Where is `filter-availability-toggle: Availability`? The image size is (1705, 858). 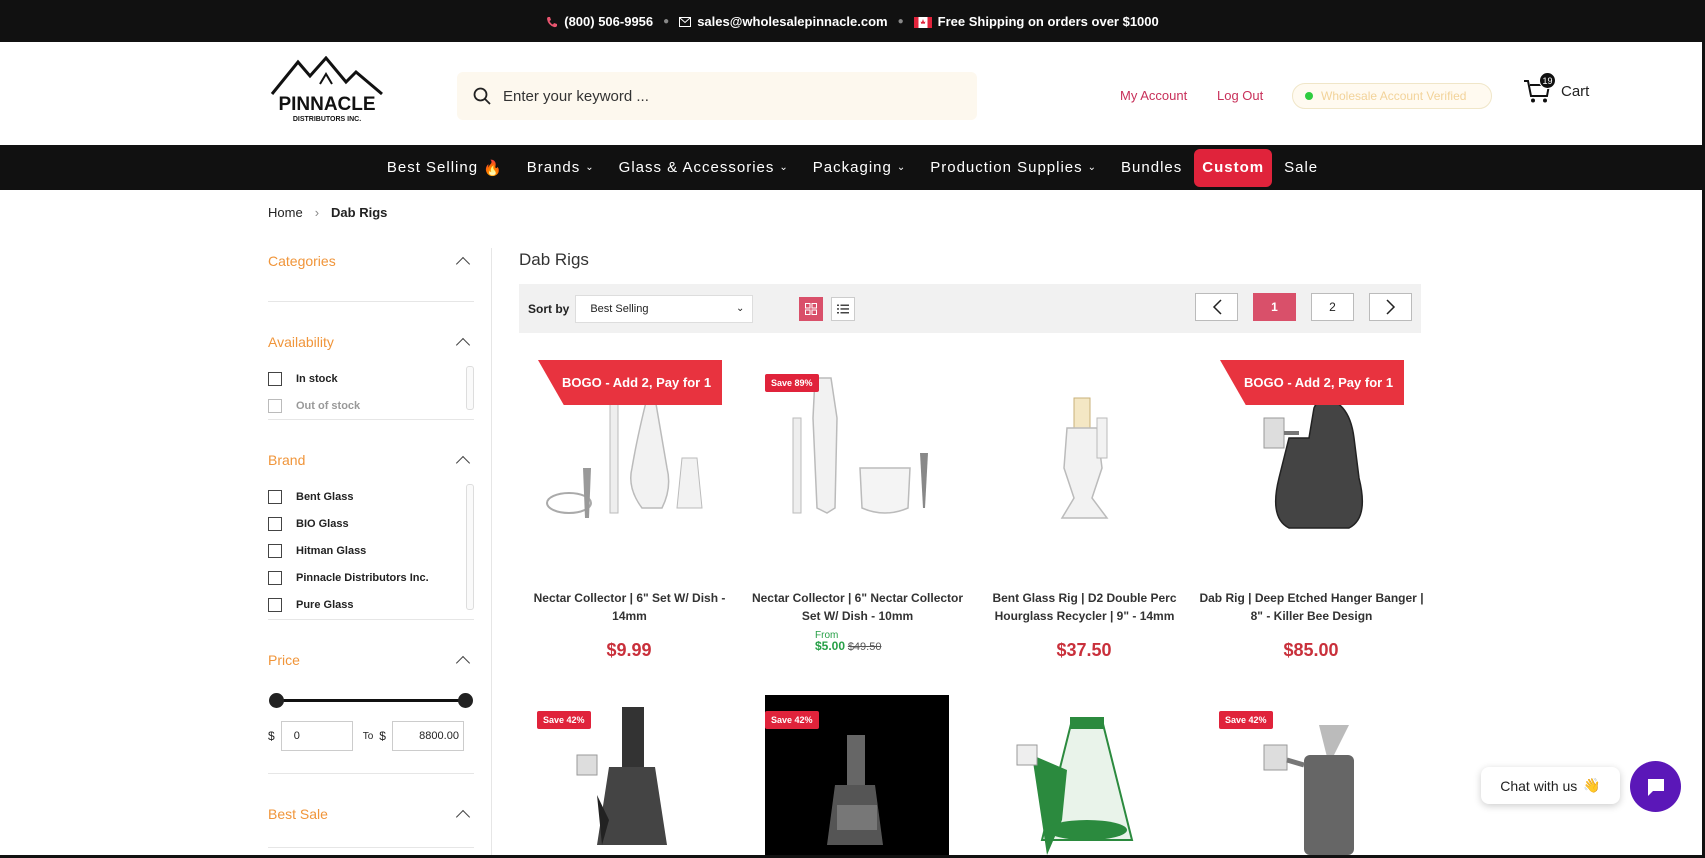
filter-availability-toggle: Availability is located at coordinates (371, 342).